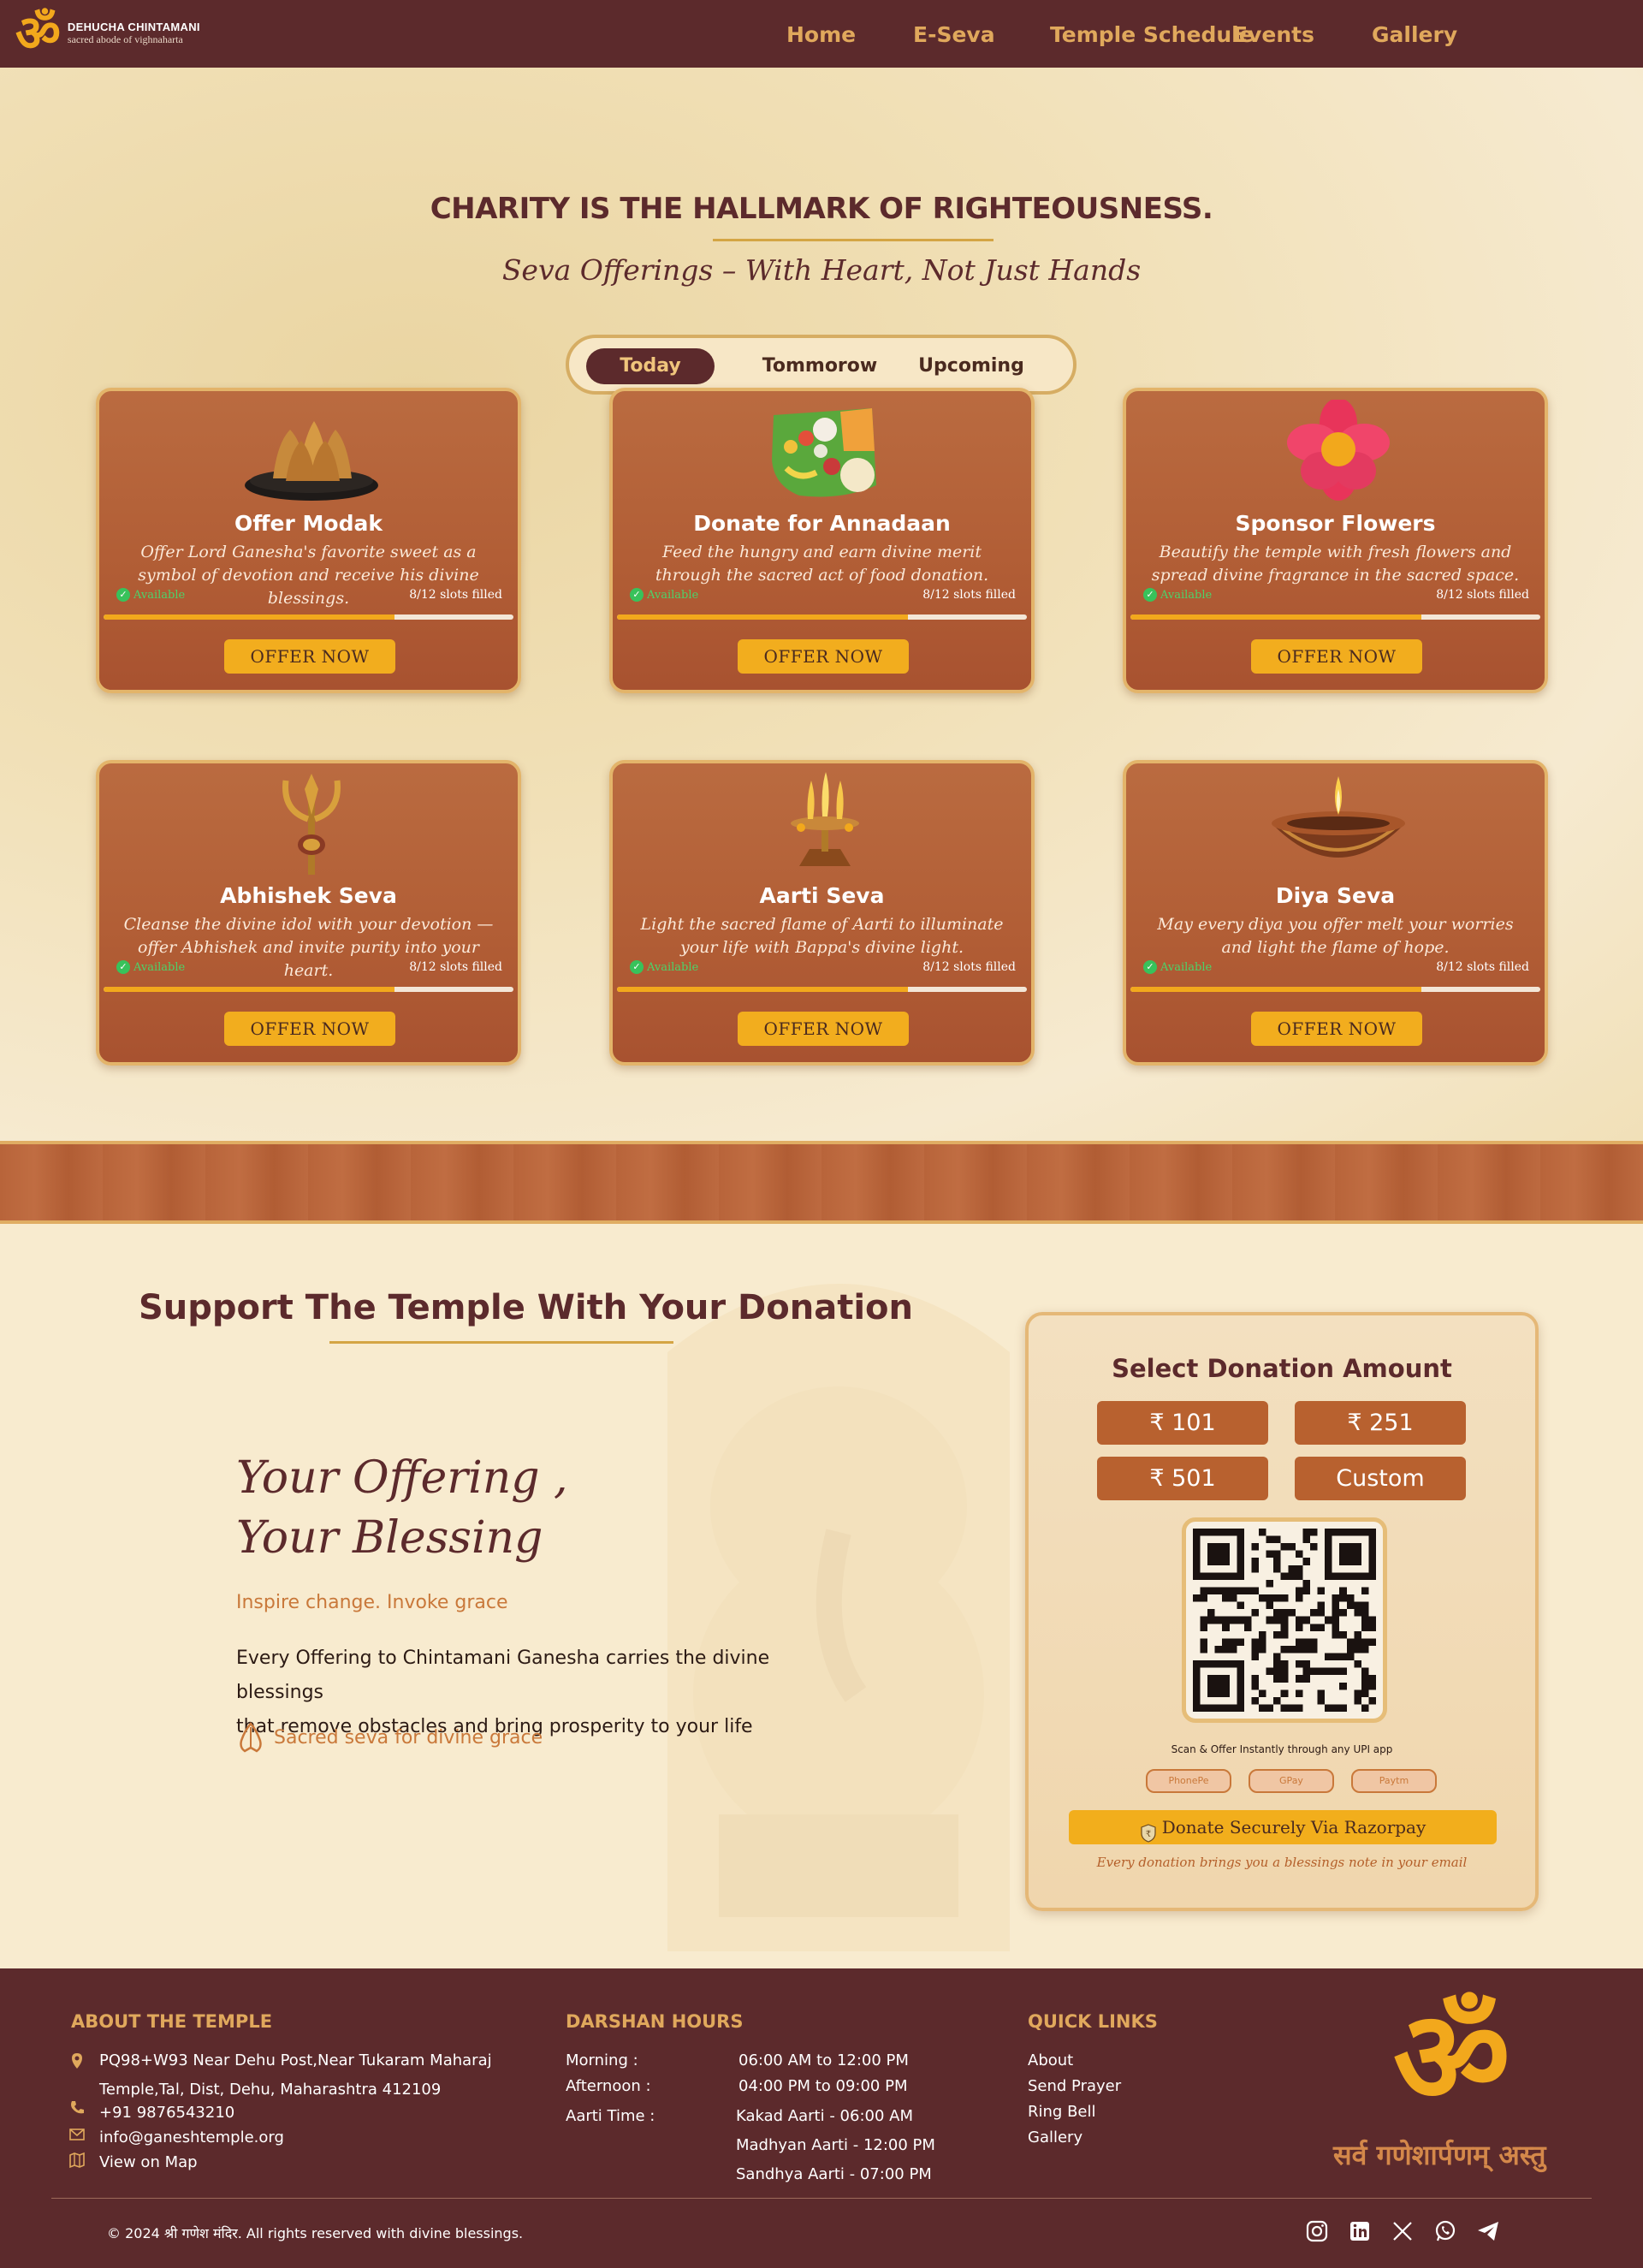 The height and width of the screenshot is (2268, 1643). Describe the element at coordinates (1335, 523) in the screenshot. I see `card-title: Sponsor Flowers` at that location.